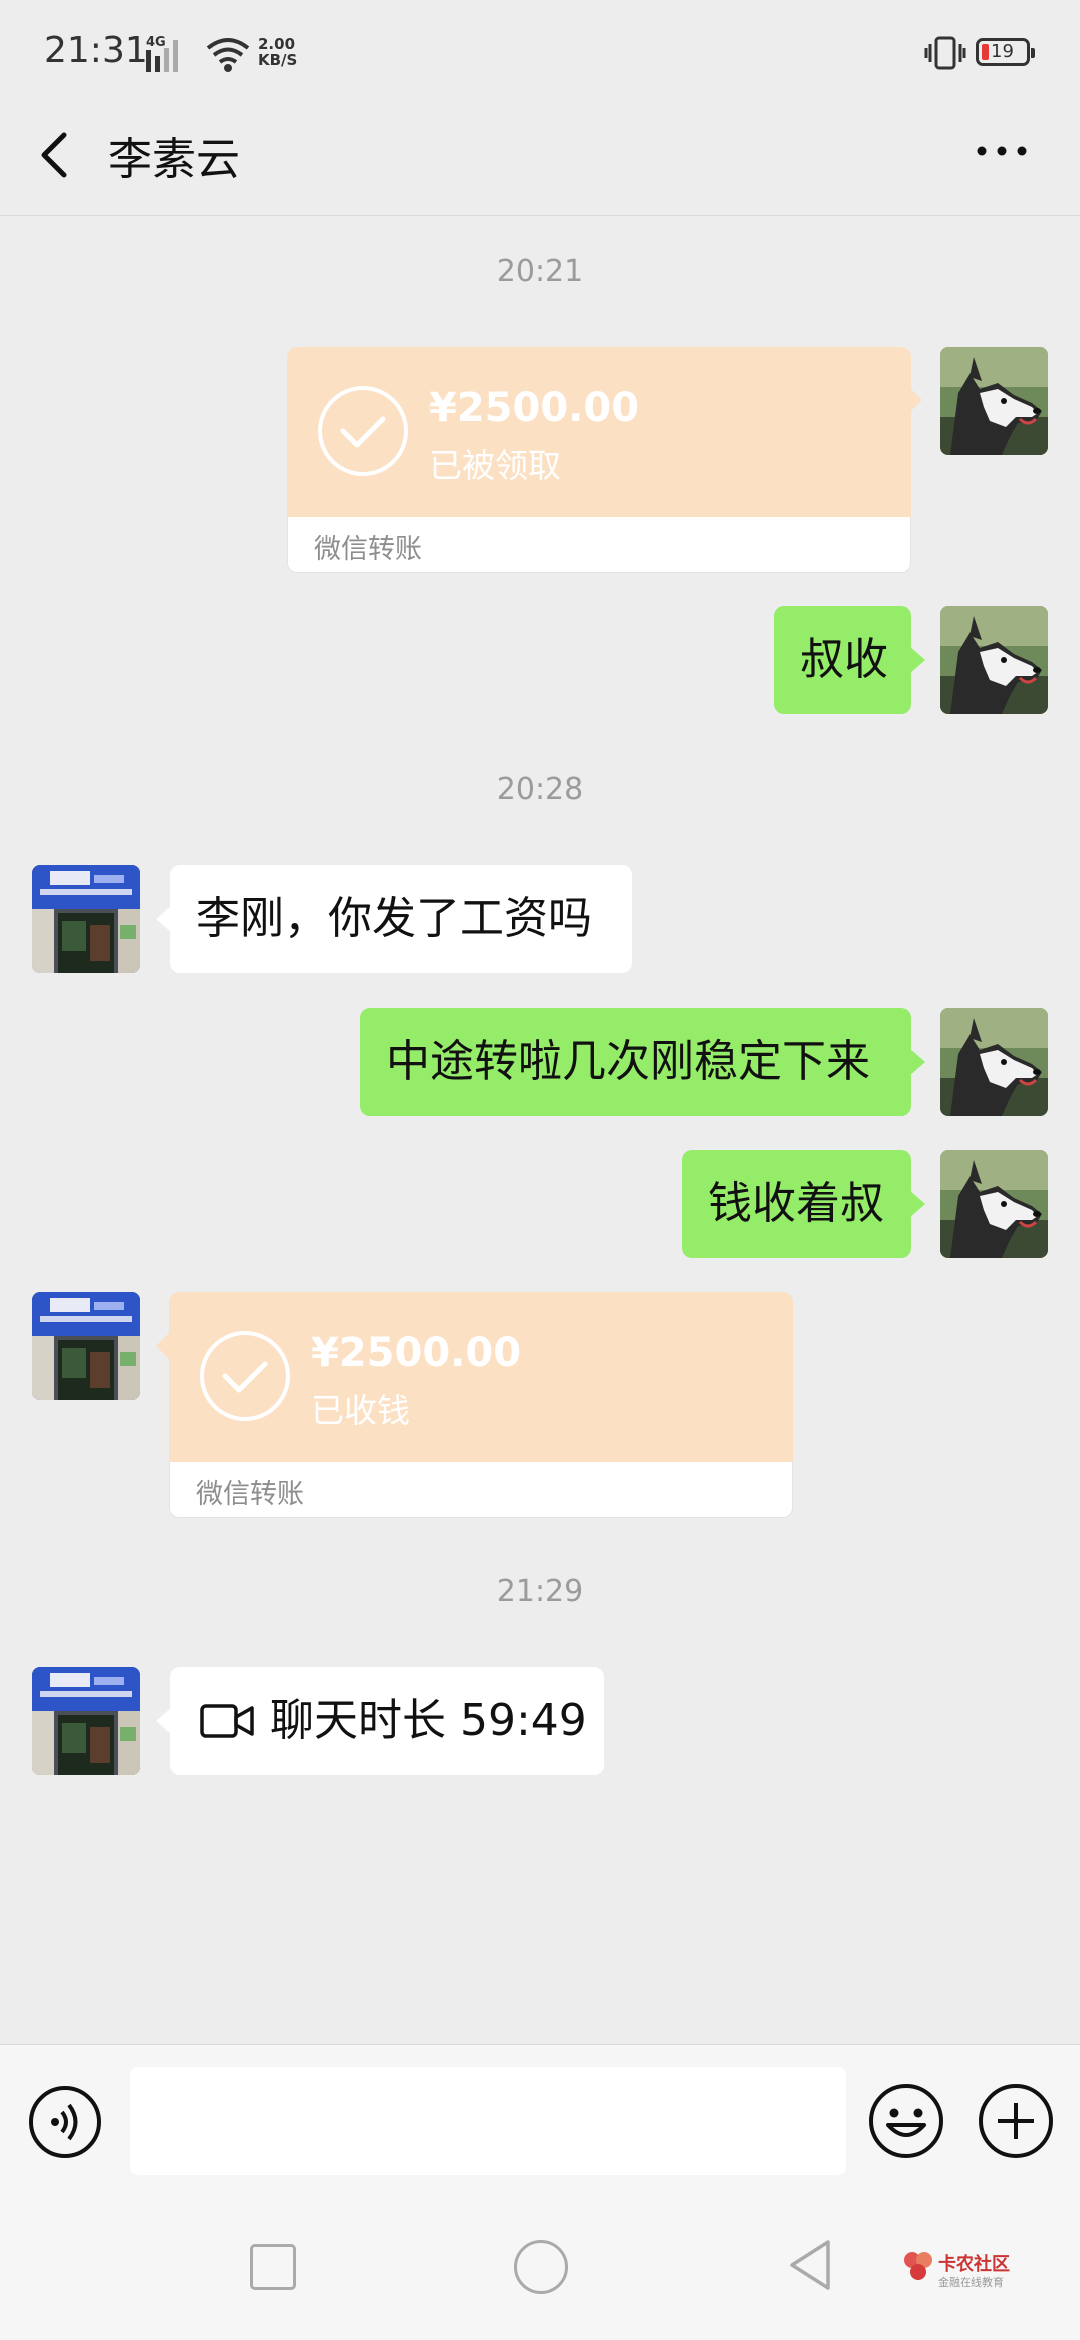  I want to click on vibrate-icon, so click(945, 53).